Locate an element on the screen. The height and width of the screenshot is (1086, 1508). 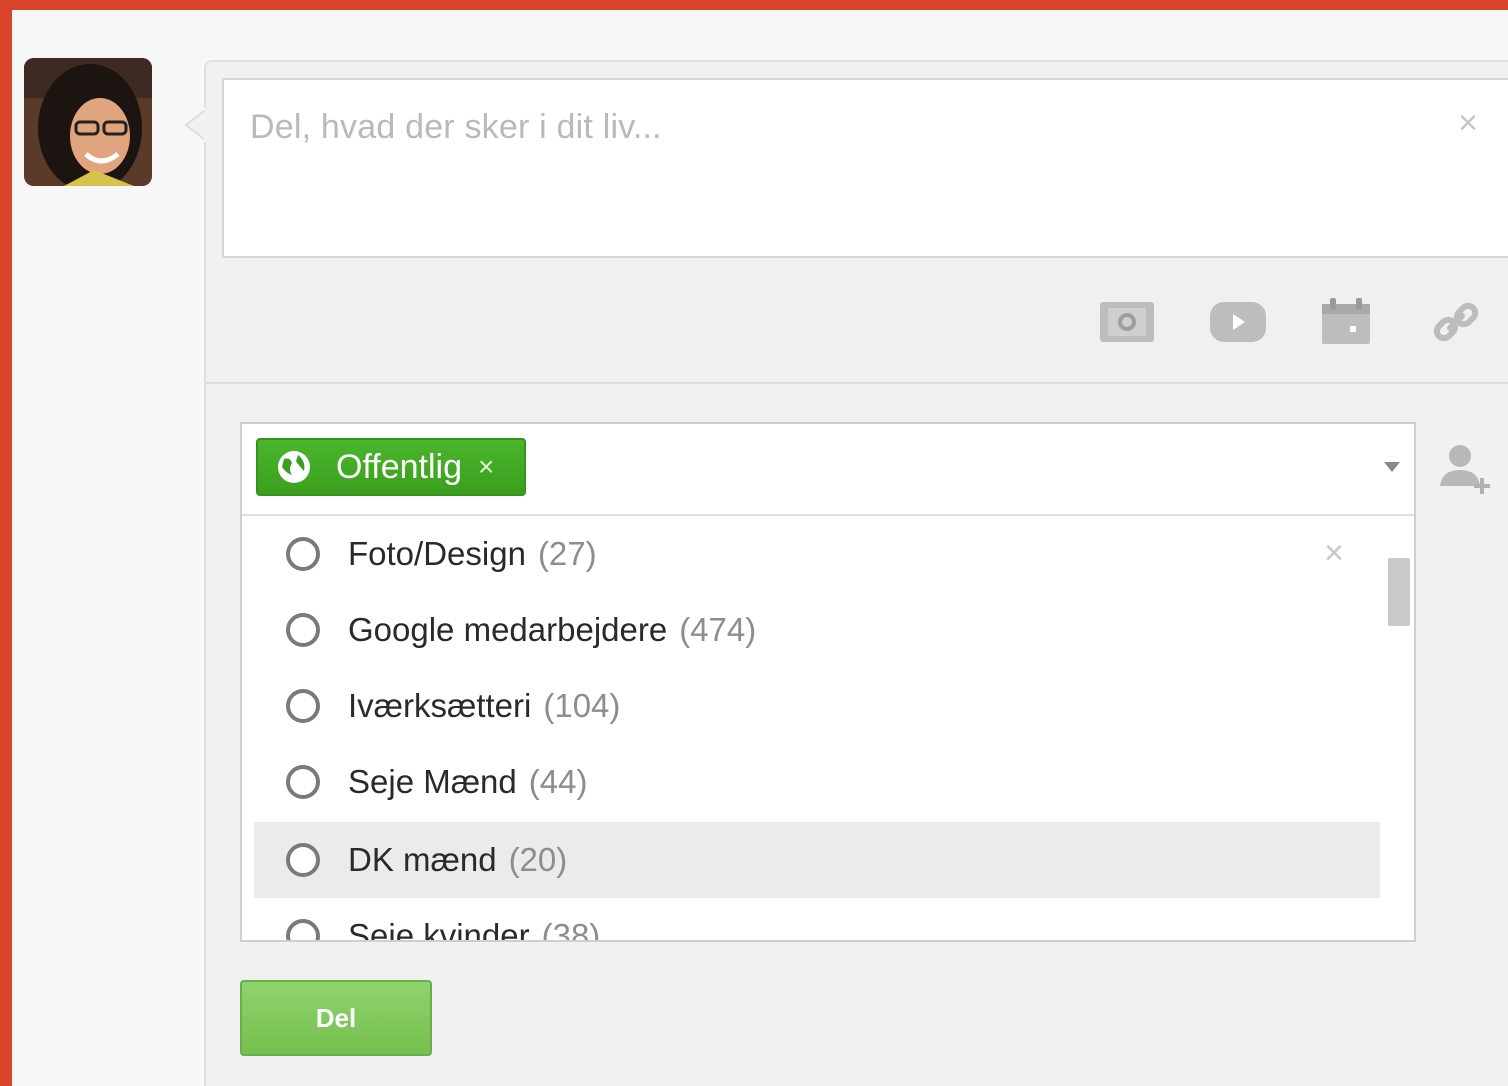
circle-name: Google medarbejdere is located at coordinates (508, 629).